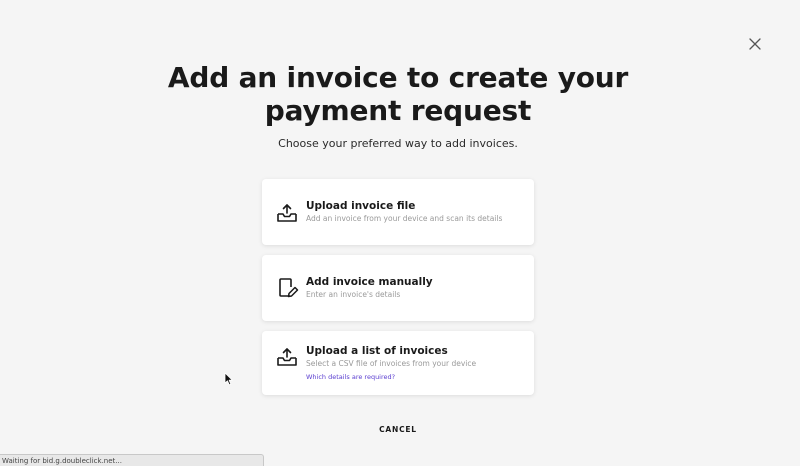 This screenshot has width=800, height=466. Describe the element at coordinates (369, 282) in the screenshot. I see `option-title: Add invoice manually` at that location.